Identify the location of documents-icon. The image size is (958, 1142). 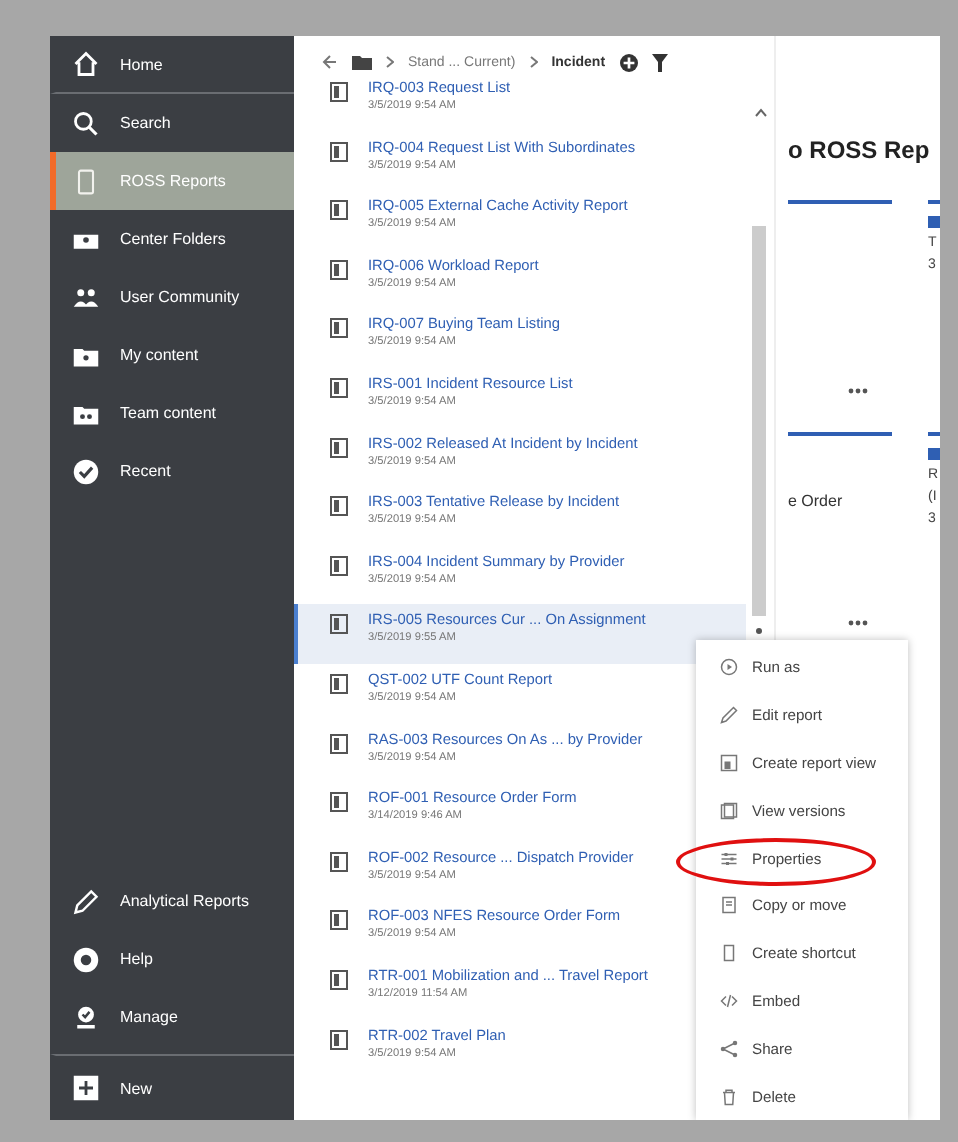
(729, 810).